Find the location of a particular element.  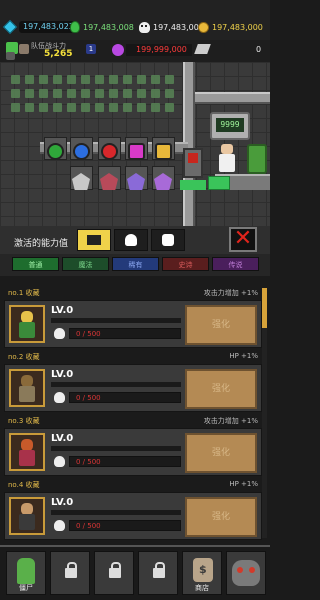

gas-mask-icon is located at coordinates (246, 573).